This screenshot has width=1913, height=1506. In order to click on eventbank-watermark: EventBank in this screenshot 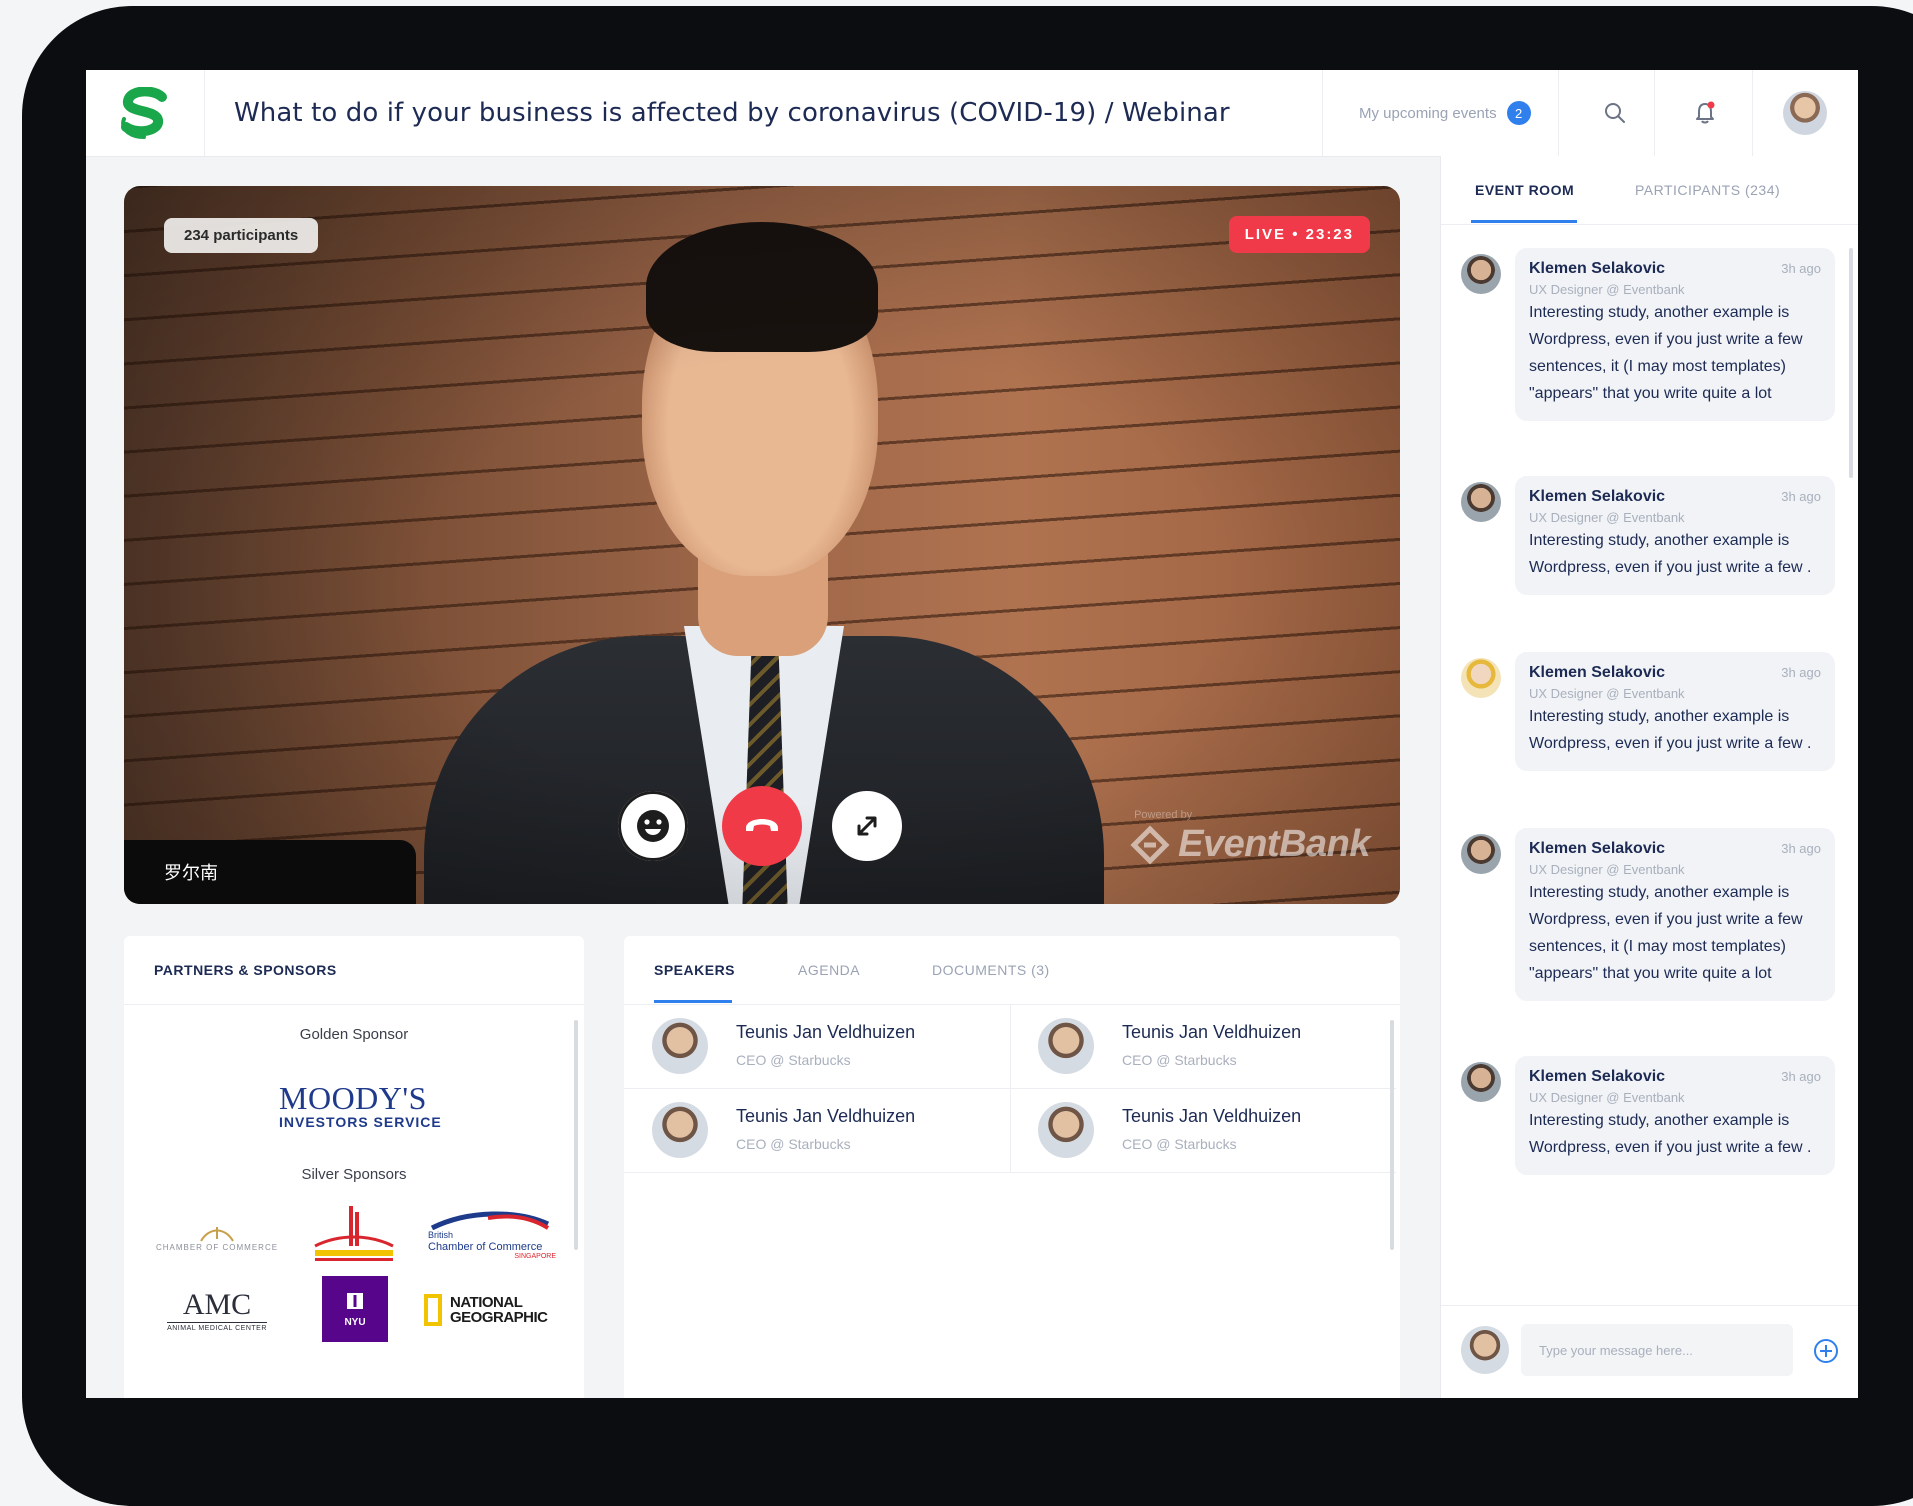, I will do `click(1250, 844)`.